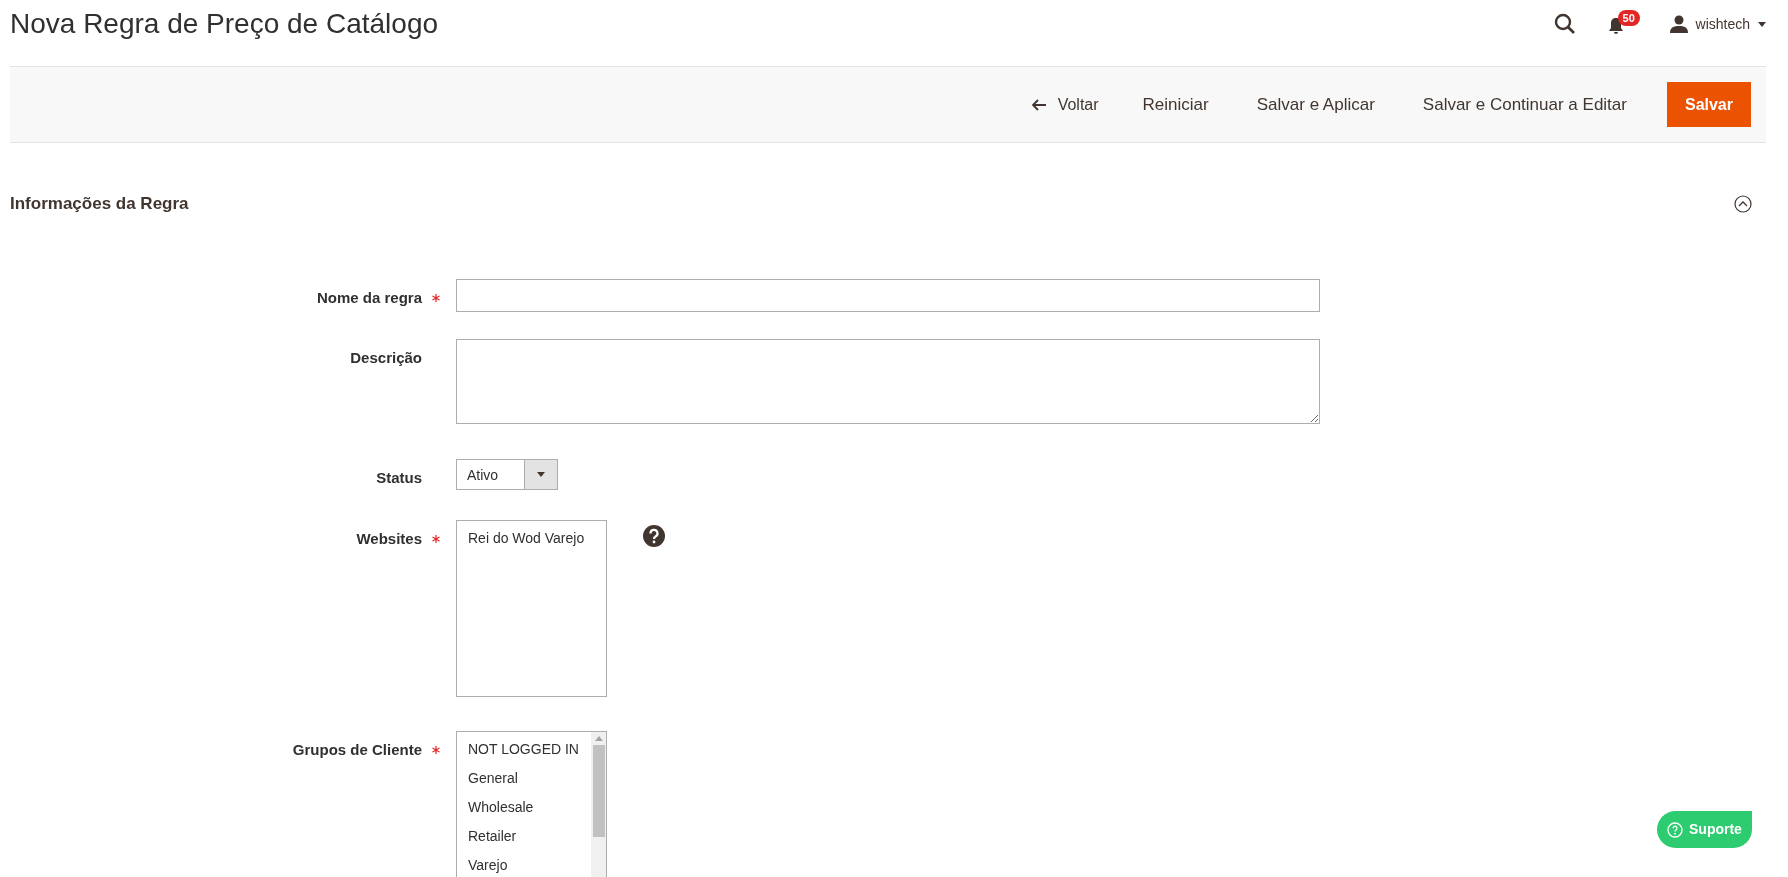 This screenshot has width=1788, height=877. Describe the element at coordinates (532, 539) in the screenshot. I see `list-option: Rei do Wod Varejo` at that location.